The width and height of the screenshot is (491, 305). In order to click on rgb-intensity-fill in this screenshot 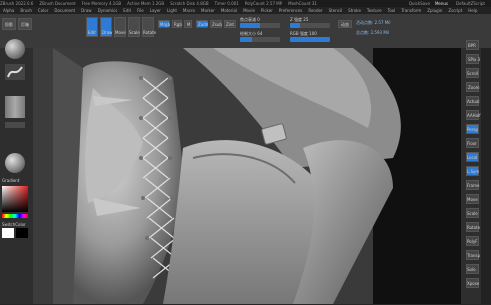, I will do `click(310, 39)`.